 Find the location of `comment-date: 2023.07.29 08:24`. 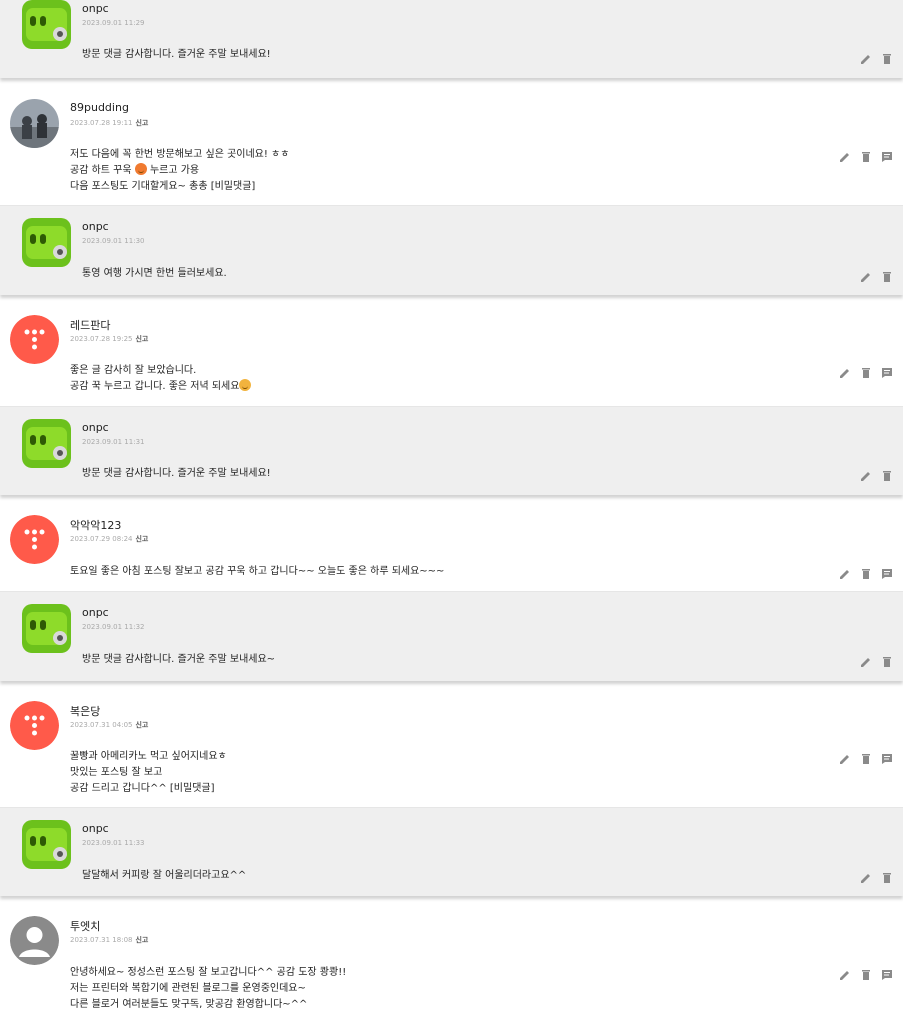

comment-date: 2023.07.29 08:24 is located at coordinates (101, 539).